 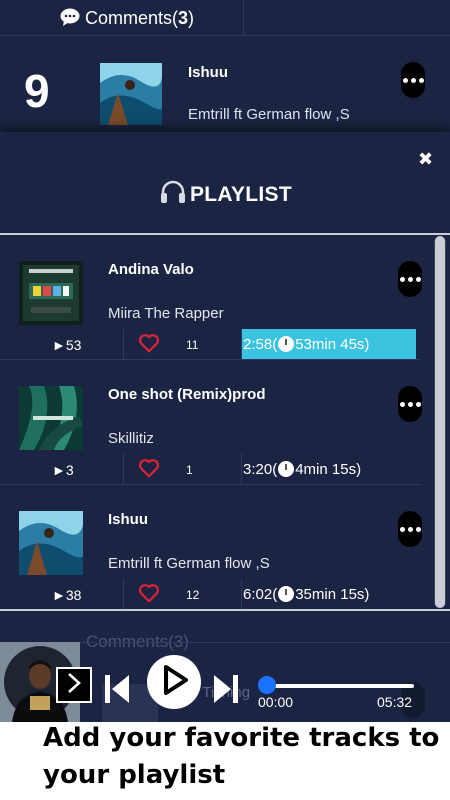 I want to click on total-duration: 35min 15s), so click(x=332, y=594).